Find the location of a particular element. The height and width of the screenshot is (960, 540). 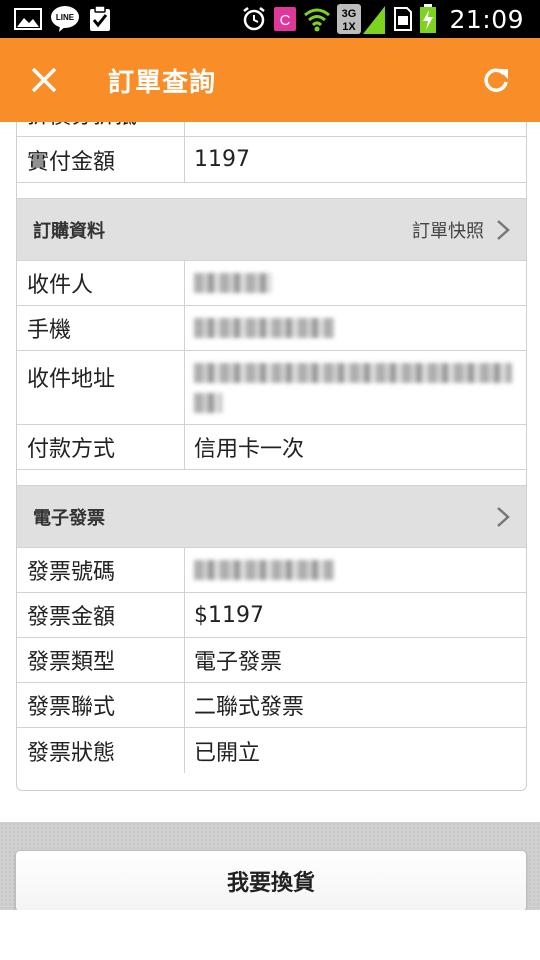

battery-charging-icon is located at coordinates (428, 19).